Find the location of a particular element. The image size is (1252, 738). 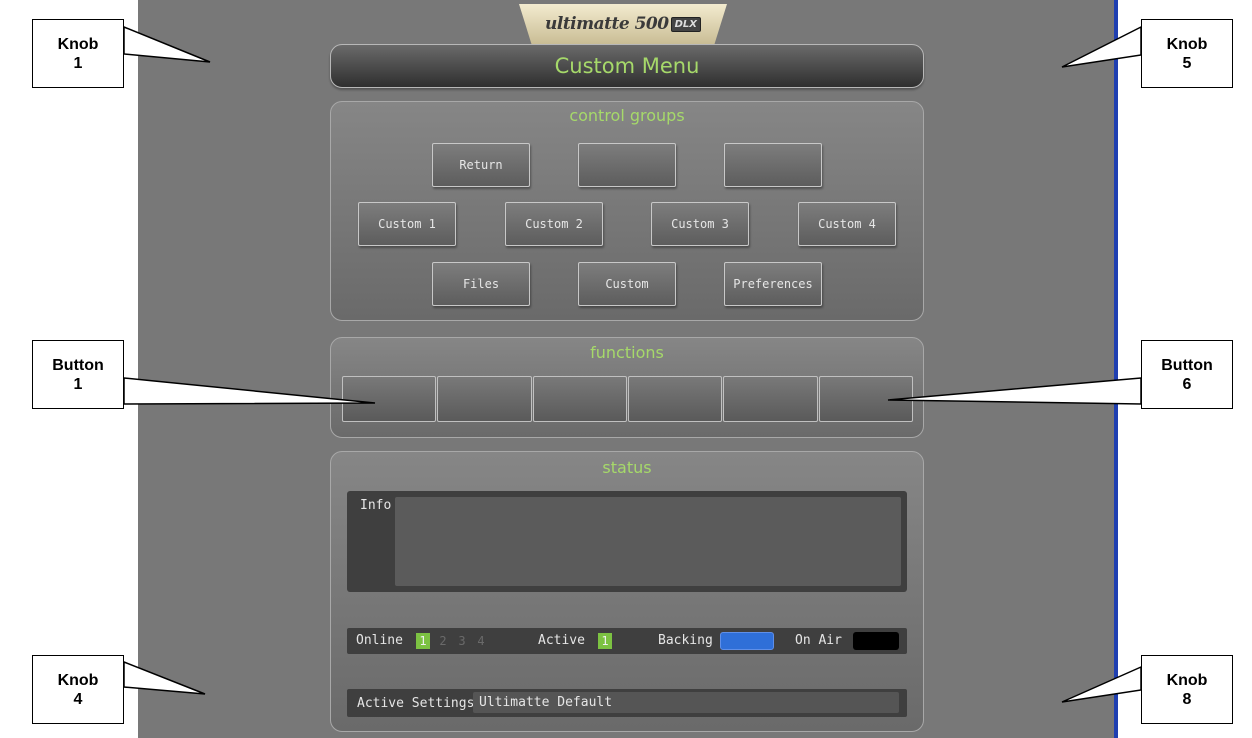

knob5-pointer is located at coordinates (1101, 46).